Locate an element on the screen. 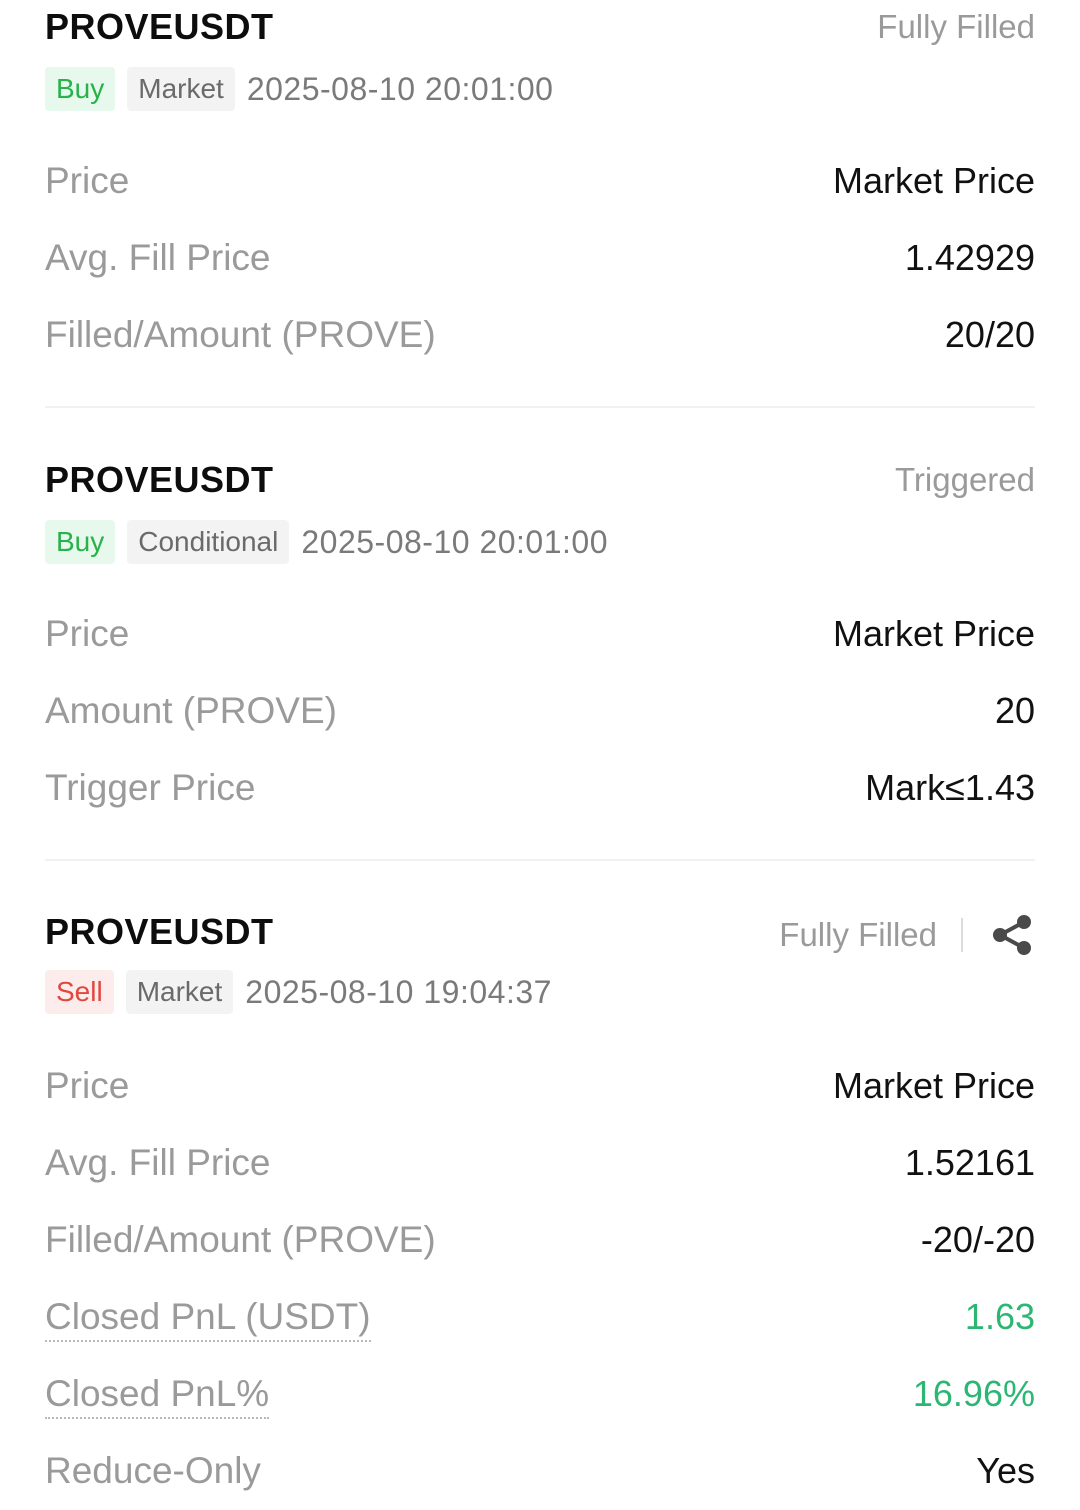  status-separator is located at coordinates (962, 935).